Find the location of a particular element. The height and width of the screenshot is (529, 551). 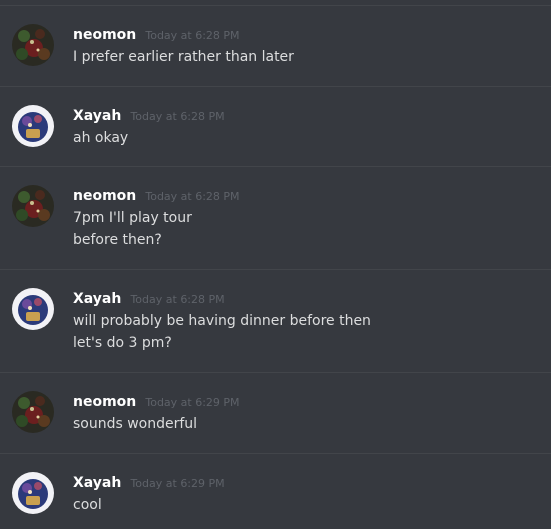

message-text: let's do 3 pm? is located at coordinates (122, 343).